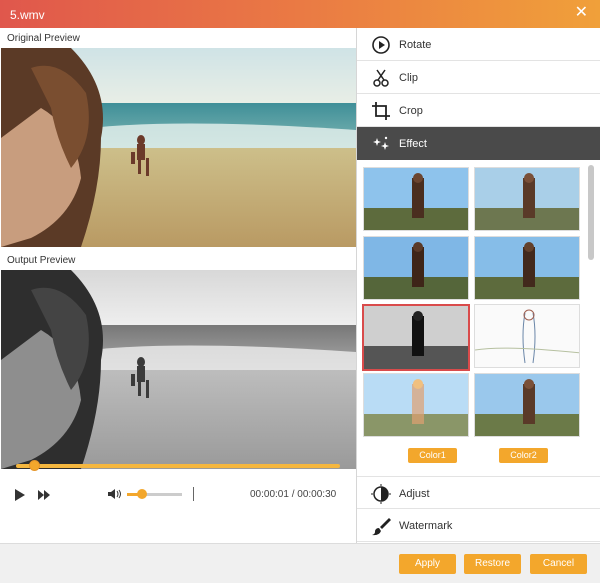 The image size is (600, 583). What do you see at coordinates (591, 212) in the screenshot?
I see `effects-scrollbar` at bounding box center [591, 212].